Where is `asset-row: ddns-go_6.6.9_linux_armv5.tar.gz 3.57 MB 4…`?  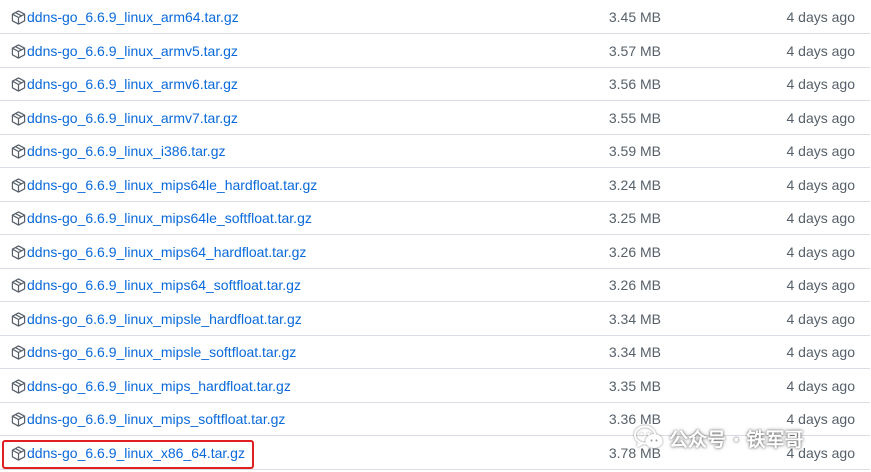
asset-row: ddns-go_6.6.9_linux_armv5.tar.gz 3.57 MB 4… is located at coordinates (435, 51).